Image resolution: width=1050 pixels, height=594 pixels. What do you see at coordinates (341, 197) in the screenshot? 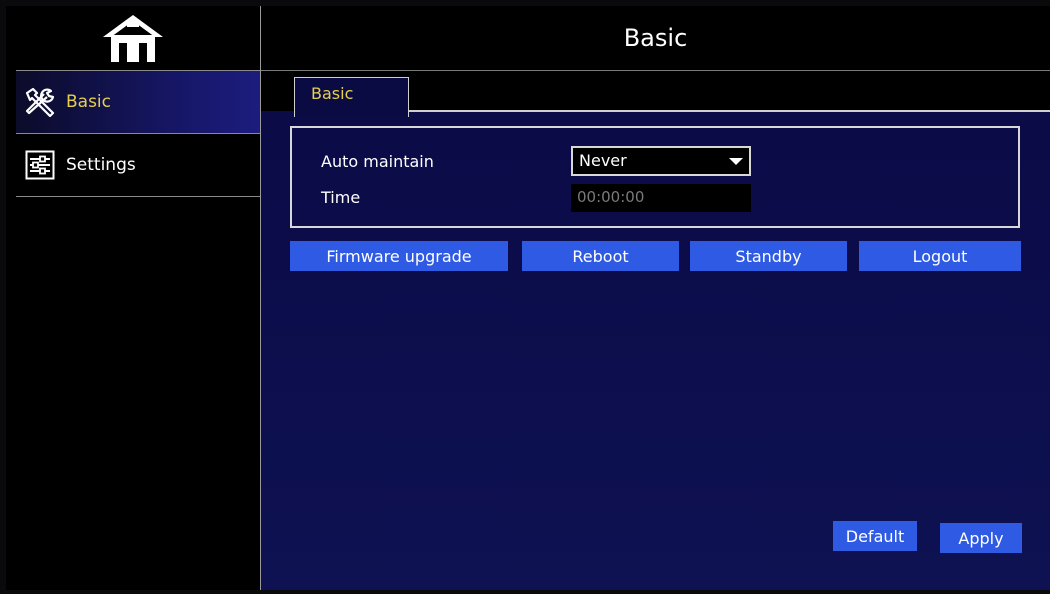
I see `time-label: Time` at bounding box center [341, 197].